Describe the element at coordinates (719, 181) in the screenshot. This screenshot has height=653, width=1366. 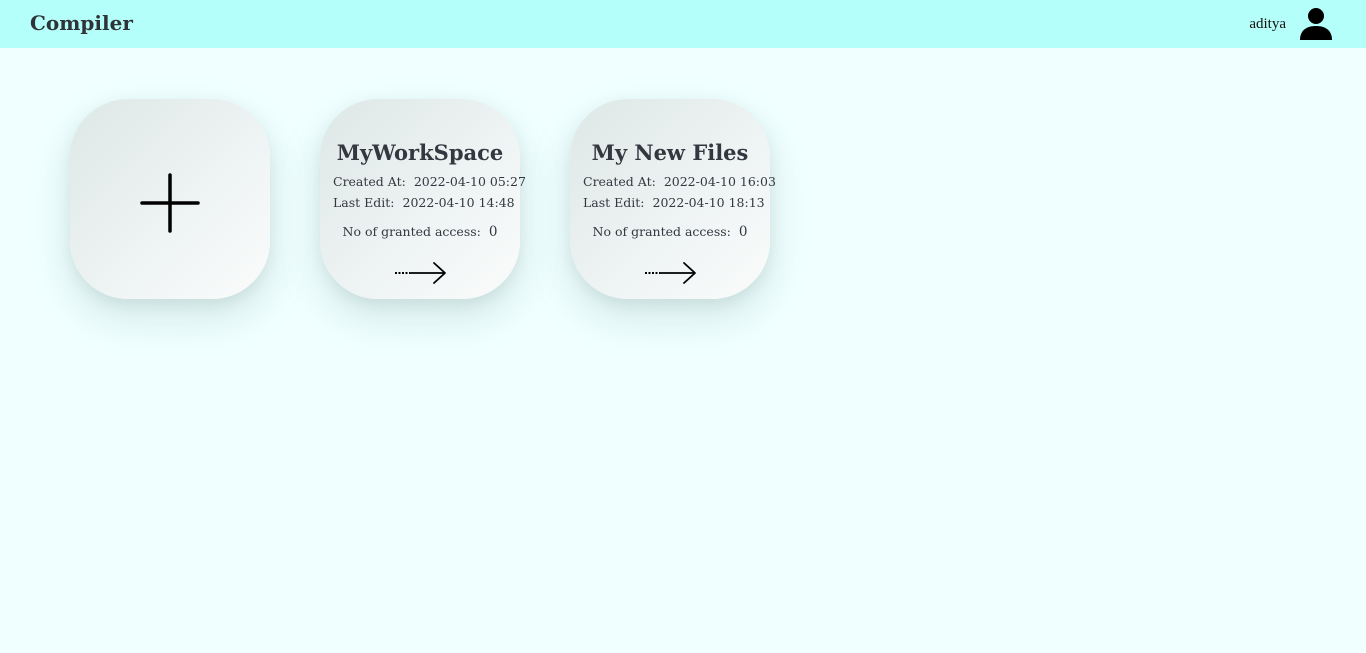
I see `created-at-value: 2022-04-10 16:03` at that location.